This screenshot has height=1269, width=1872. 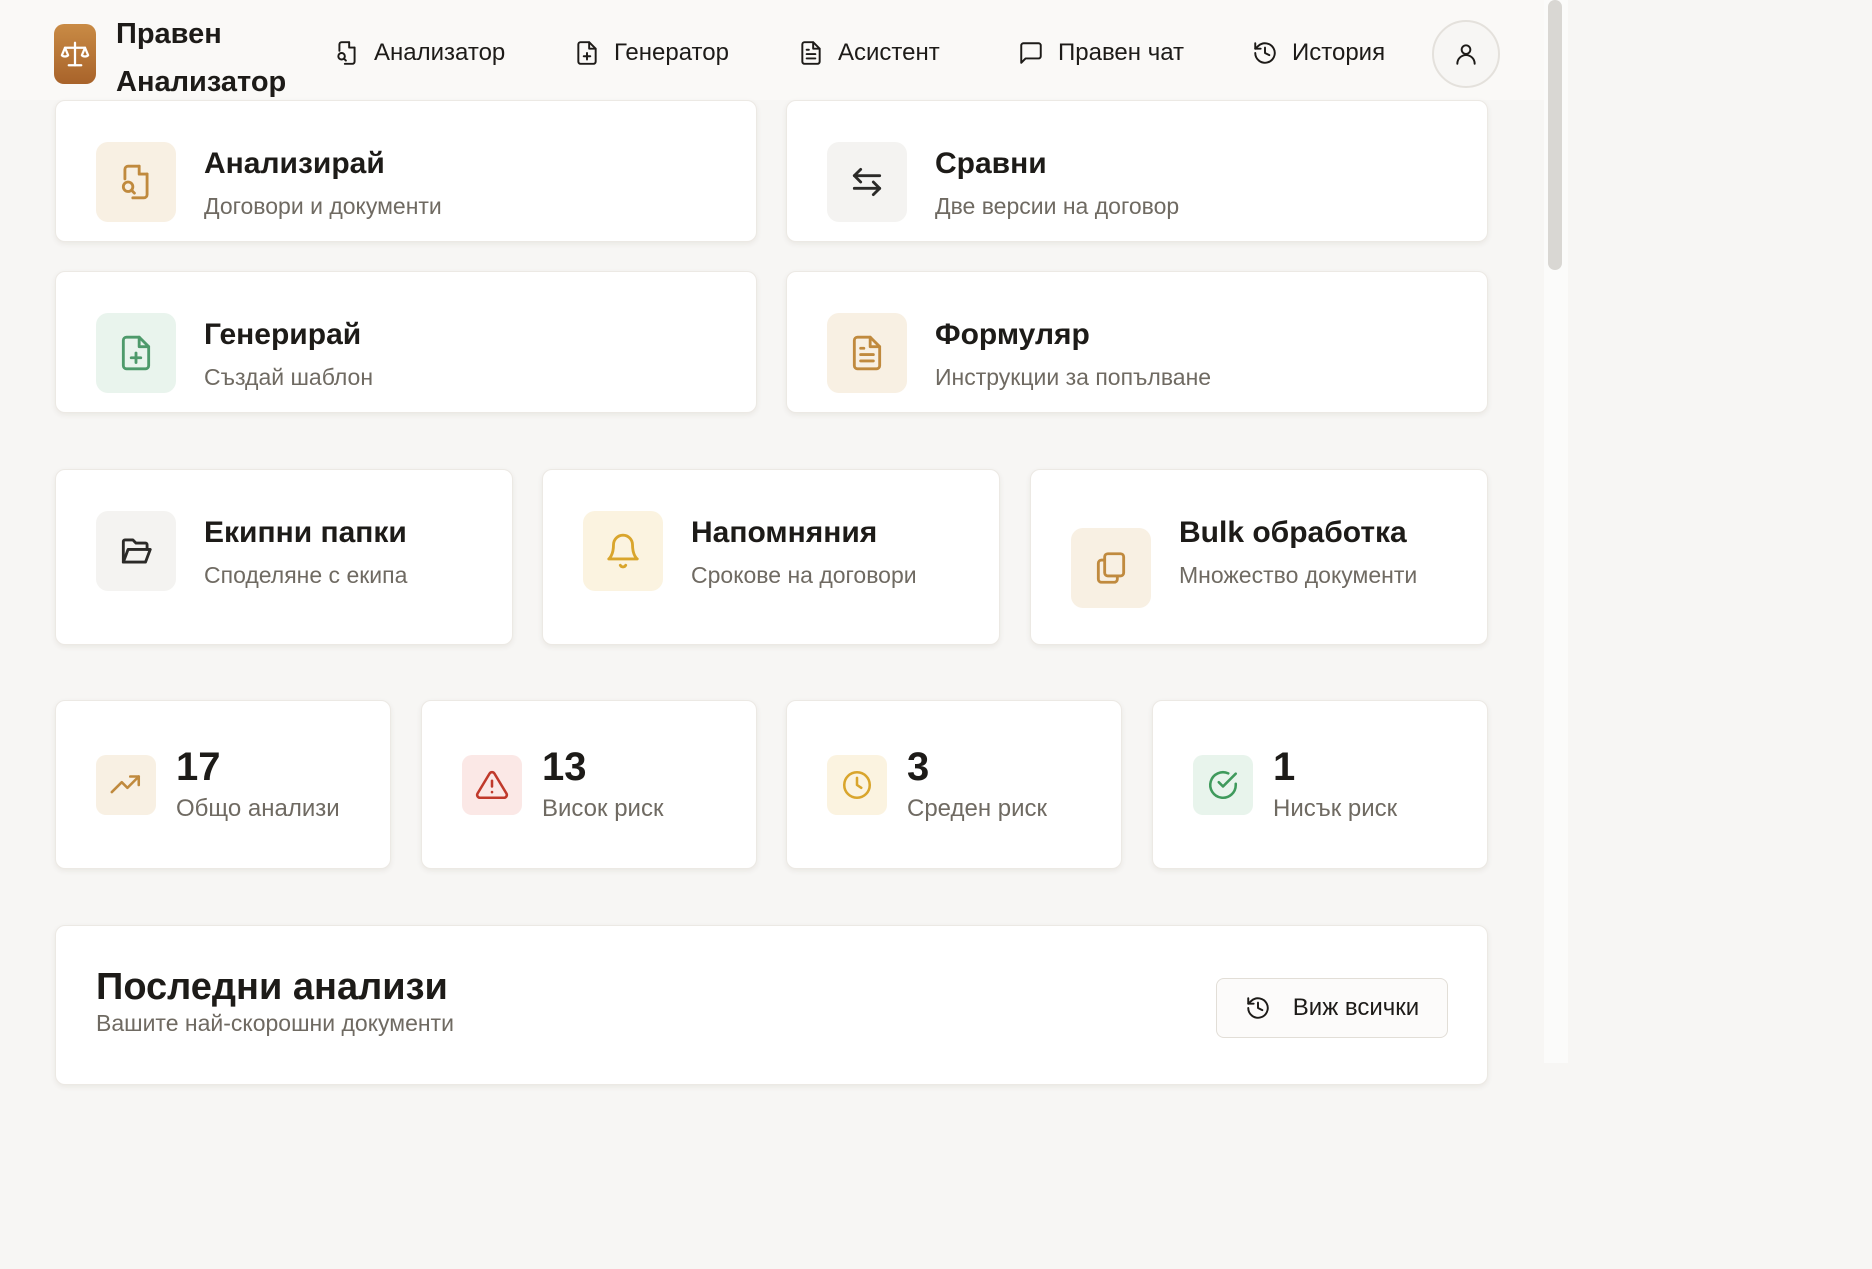 I want to click on user-menu-button, so click(x=1466, y=54).